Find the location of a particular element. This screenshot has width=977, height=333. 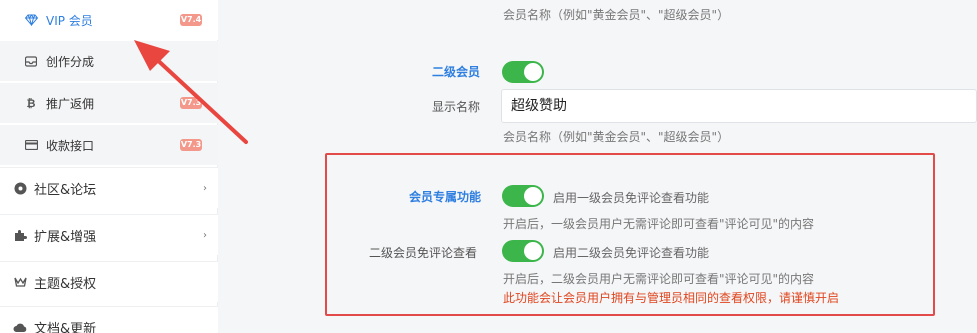

bitcoin-icon: ₿ is located at coordinates (31, 103).